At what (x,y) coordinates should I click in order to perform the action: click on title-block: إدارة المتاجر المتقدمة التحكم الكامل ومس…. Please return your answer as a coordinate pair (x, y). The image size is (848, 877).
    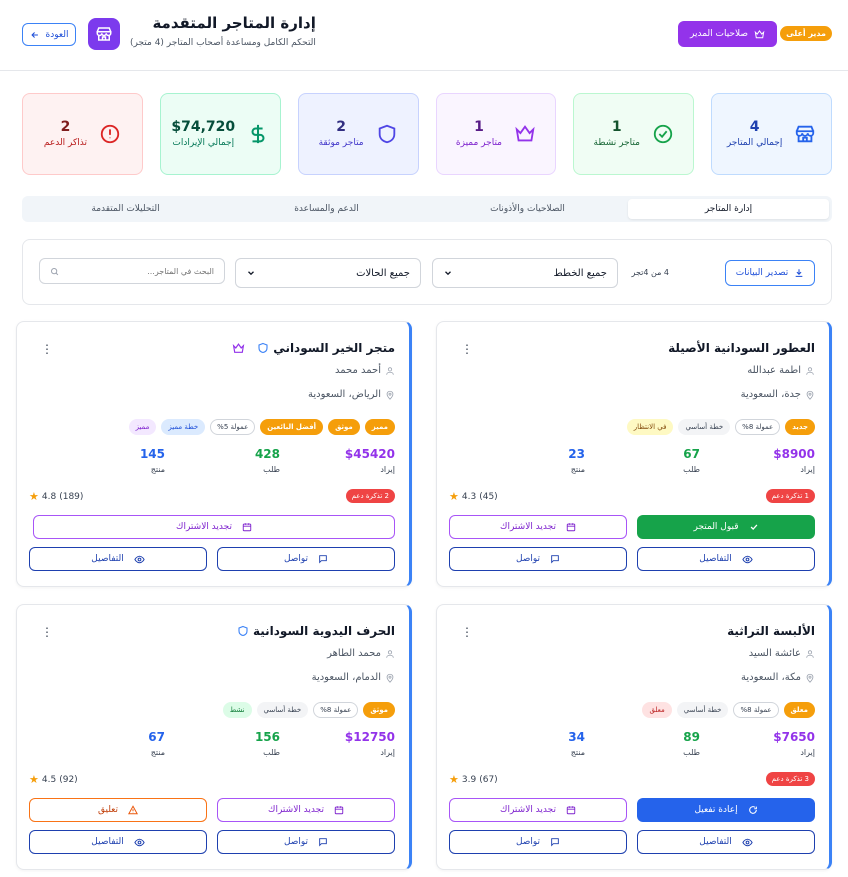
    Looking at the image, I should click on (223, 31).